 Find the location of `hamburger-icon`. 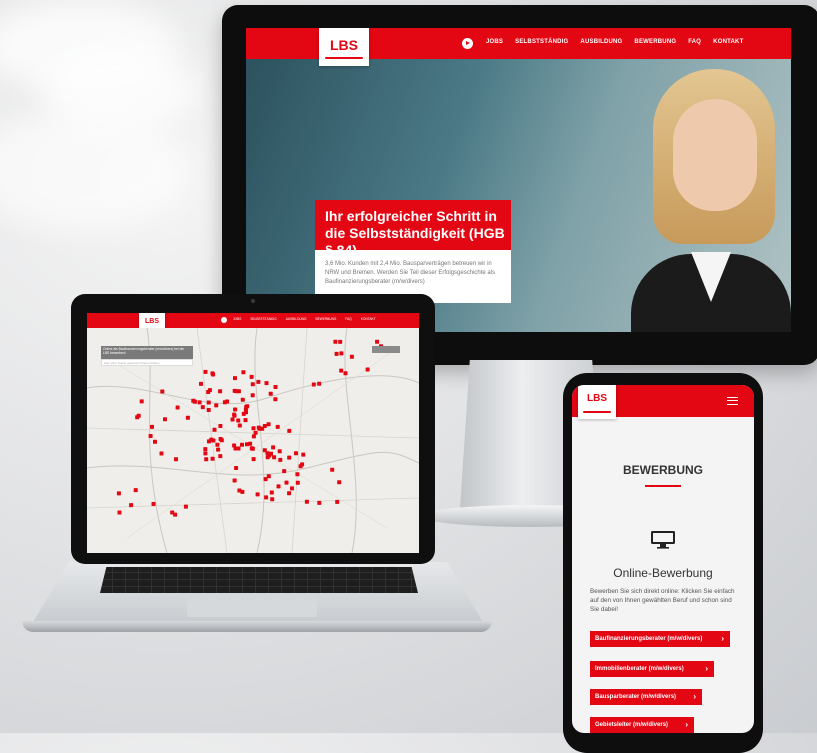

hamburger-icon is located at coordinates (732, 401).